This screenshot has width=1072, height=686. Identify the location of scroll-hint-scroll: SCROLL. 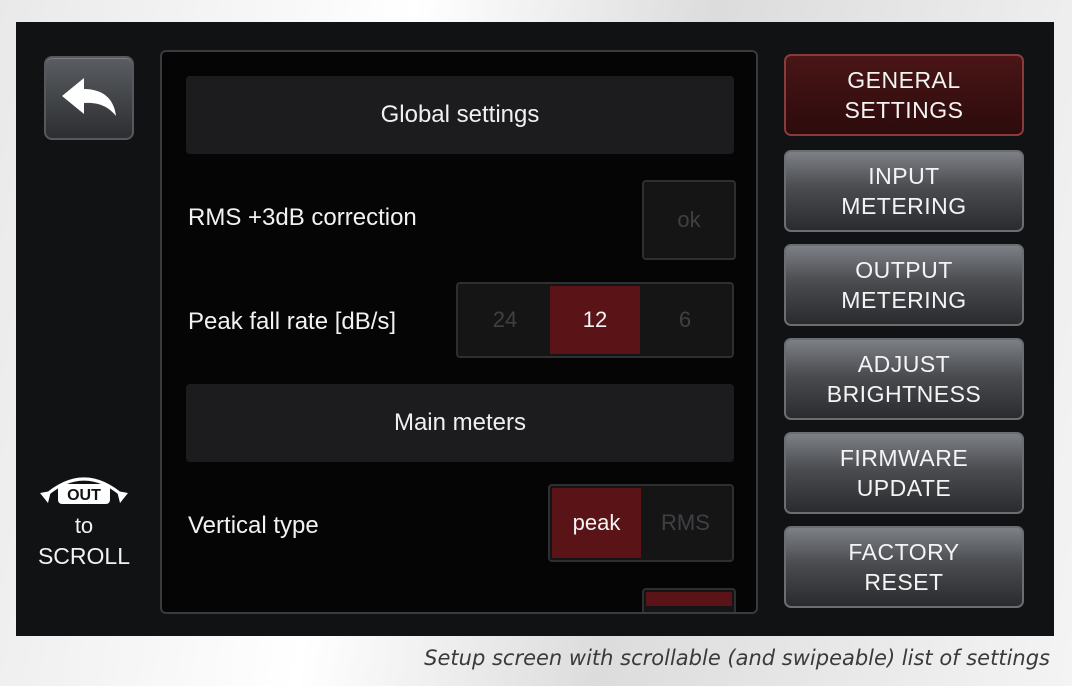
(84, 556).